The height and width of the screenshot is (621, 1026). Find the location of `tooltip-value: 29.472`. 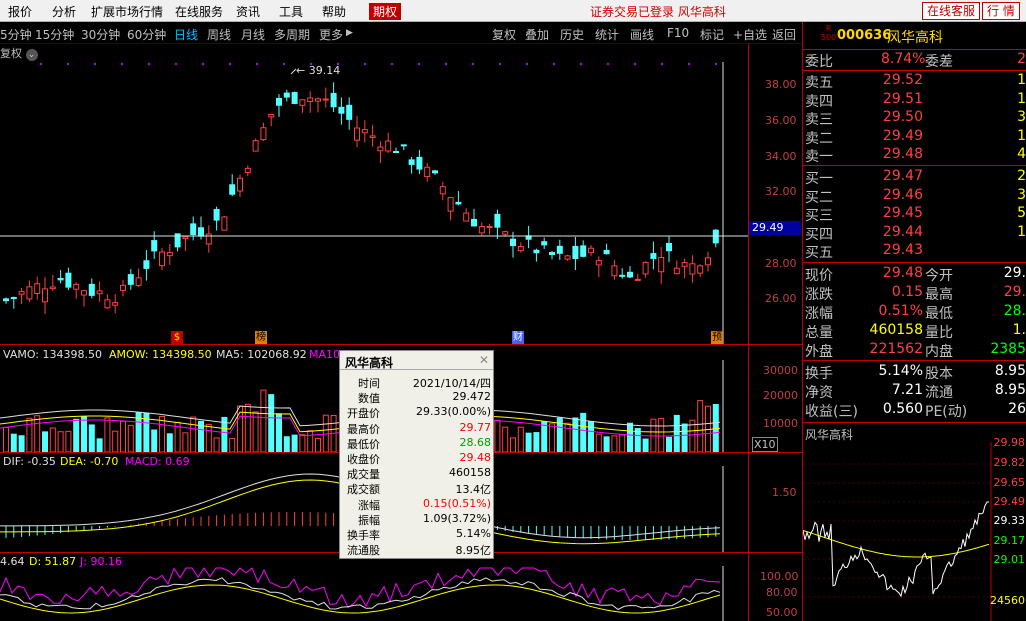

tooltip-value: 29.472 is located at coordinates (472, 397).